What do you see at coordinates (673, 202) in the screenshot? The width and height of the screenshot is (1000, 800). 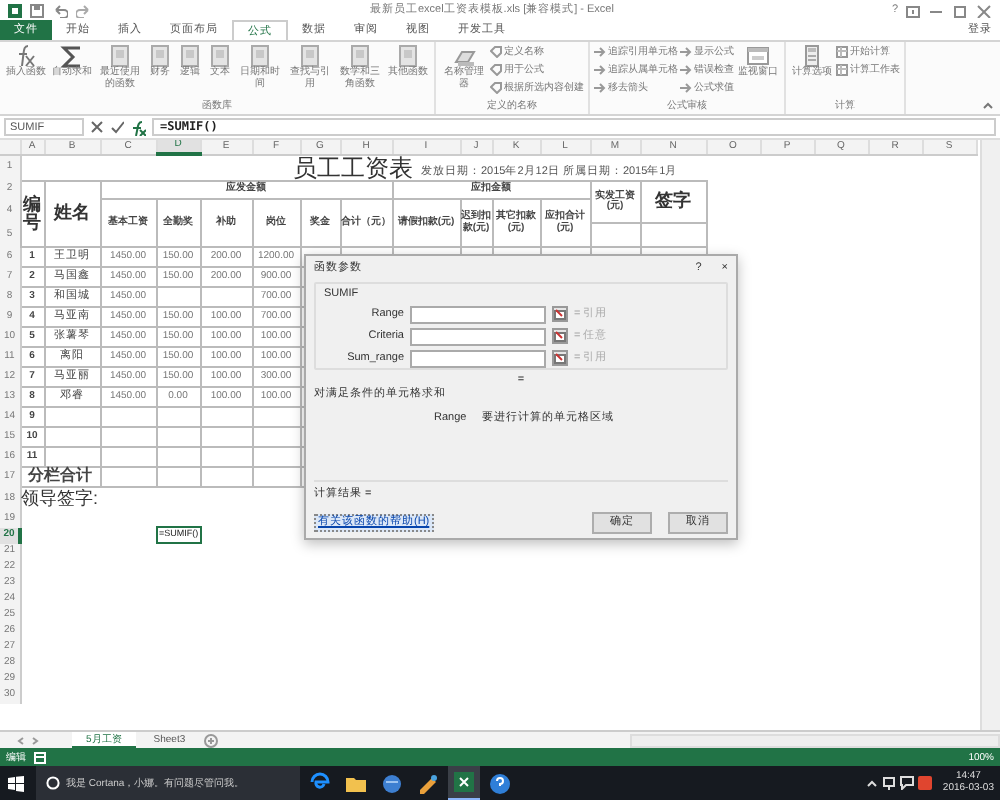 I see `table-header-cell: 签字` at bounding box center [673, 202].